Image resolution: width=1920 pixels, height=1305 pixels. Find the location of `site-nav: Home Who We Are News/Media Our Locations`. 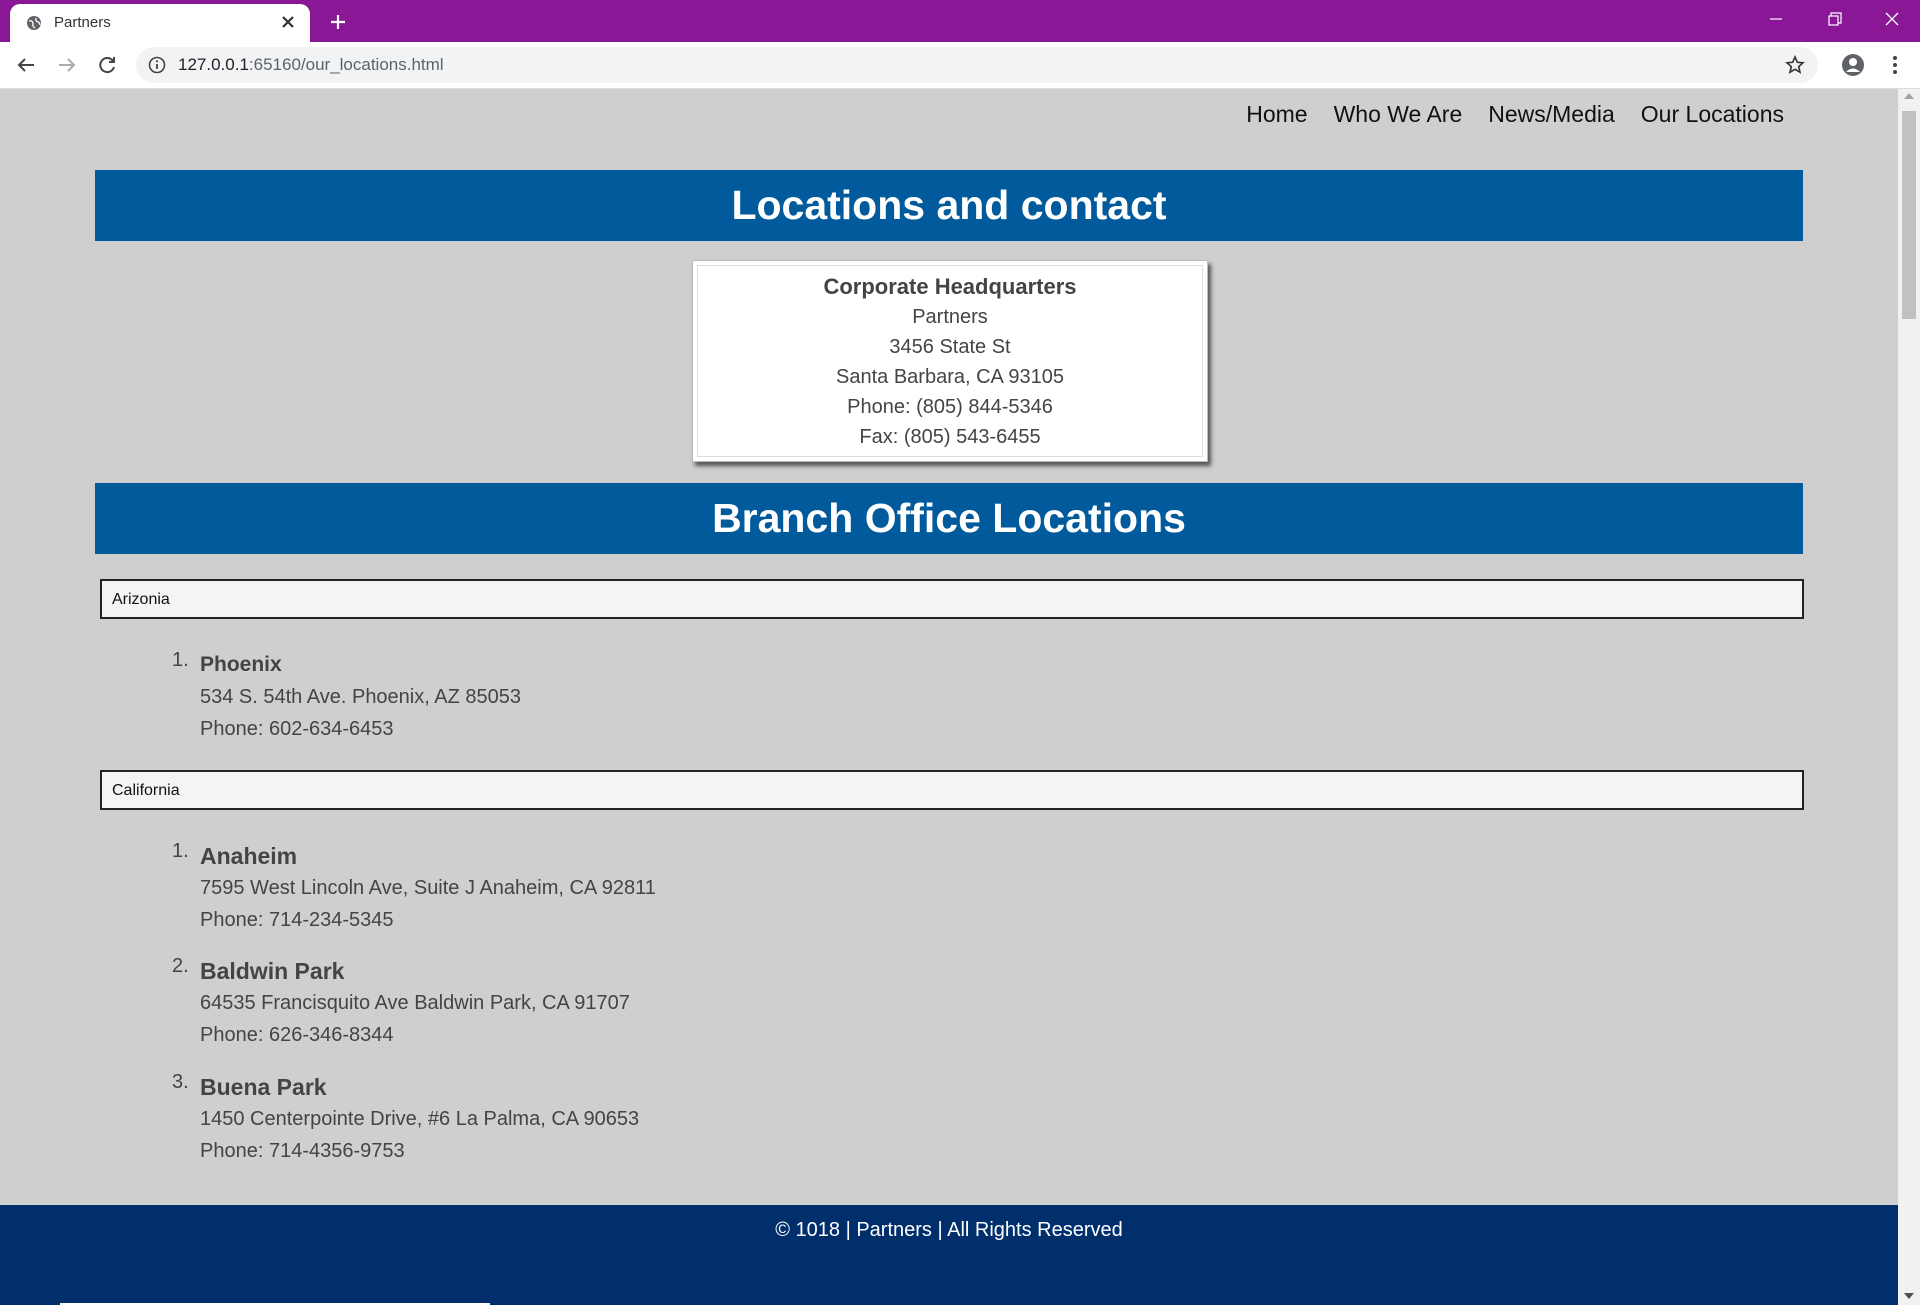

site-nav: Home Who We Are News/Media Our Locations is located at coordinates (1515, 114).